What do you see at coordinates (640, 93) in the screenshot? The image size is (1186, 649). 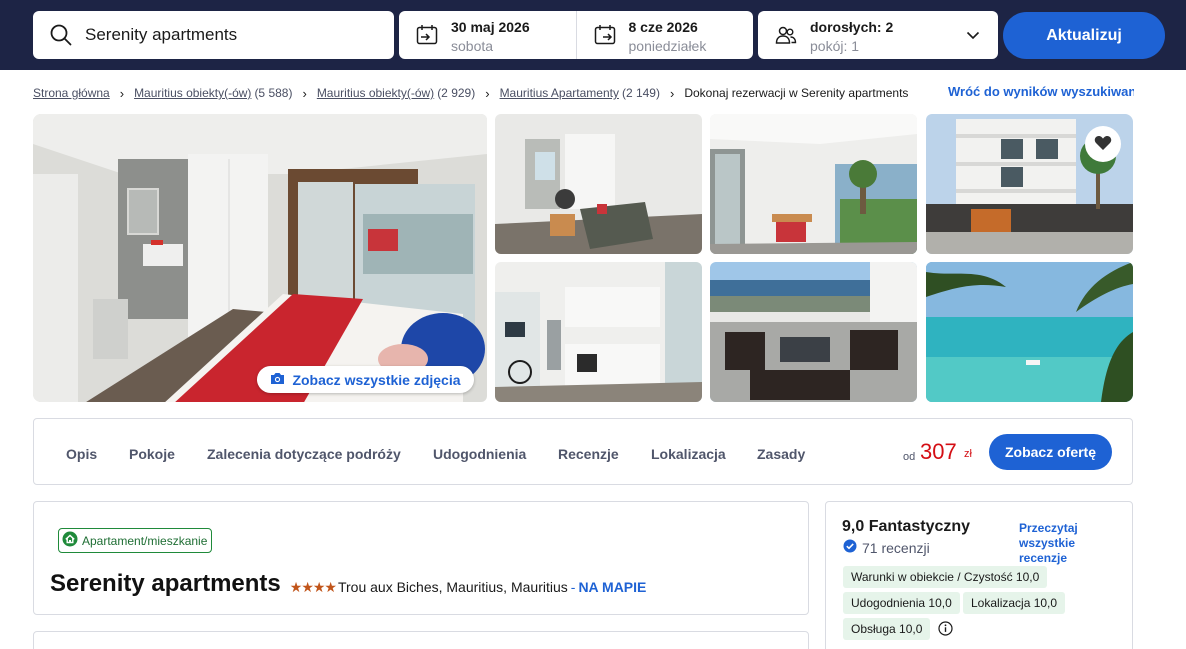 I see `breadcrumb-count: (2 149)` at bounding box center [640, 93].